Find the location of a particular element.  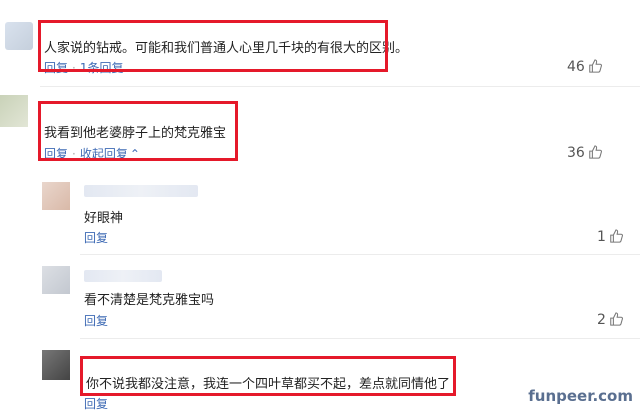

like-count: 1 is located at coordinates (610, 237).